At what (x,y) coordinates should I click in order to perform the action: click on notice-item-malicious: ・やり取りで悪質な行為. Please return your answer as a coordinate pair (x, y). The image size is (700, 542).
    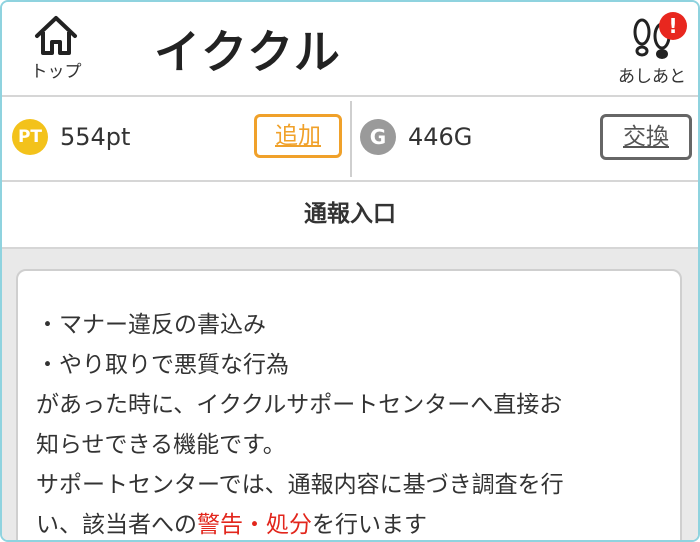
    Looking at the image, I should click on (162, 365).